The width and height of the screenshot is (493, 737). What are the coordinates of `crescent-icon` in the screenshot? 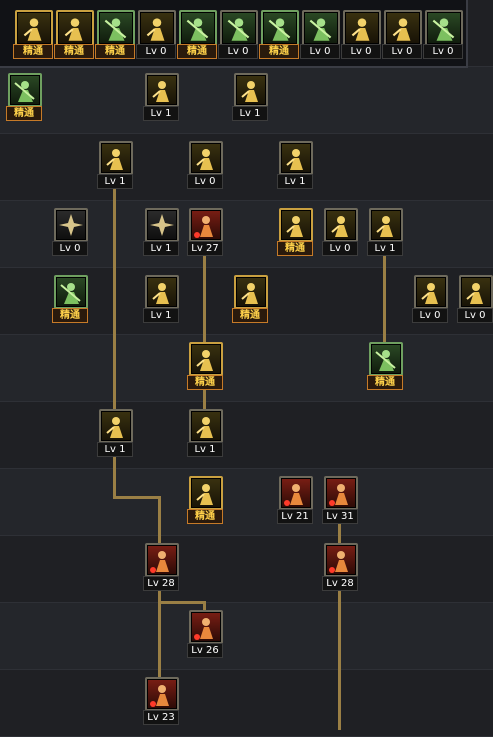 It's located at (476, 292).